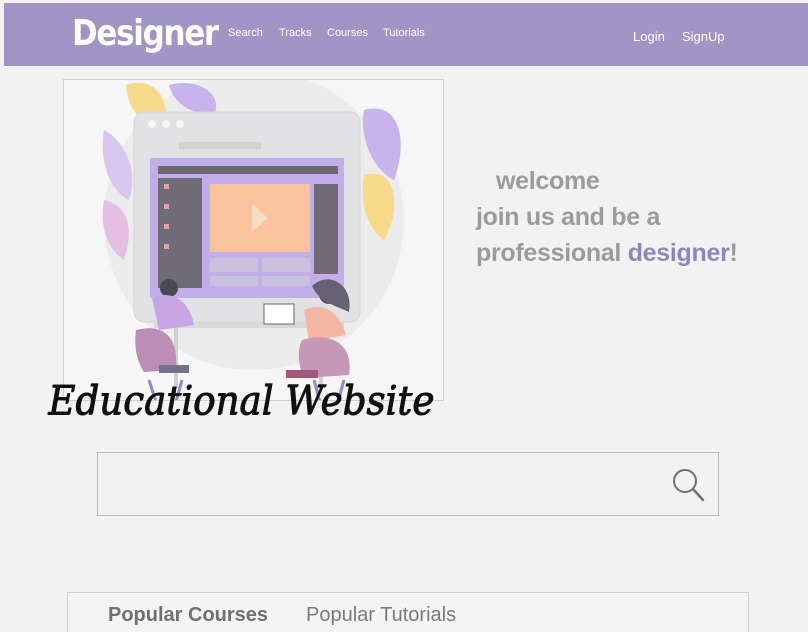 The image size is (808, 632). I want to click on welcome-line-3-suffix: !, so click(733, 253).